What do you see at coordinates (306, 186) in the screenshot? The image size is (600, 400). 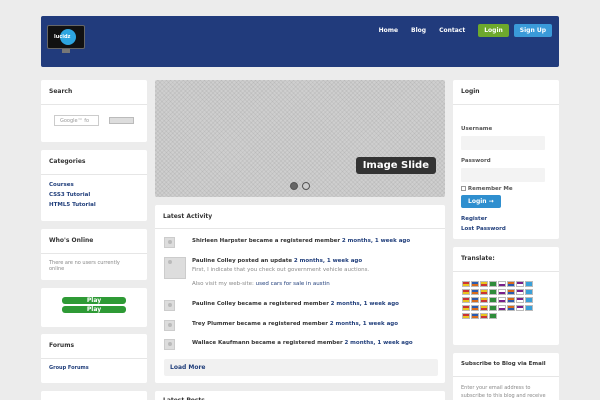 I see `slider-dot` at bounding box center [306, 186].